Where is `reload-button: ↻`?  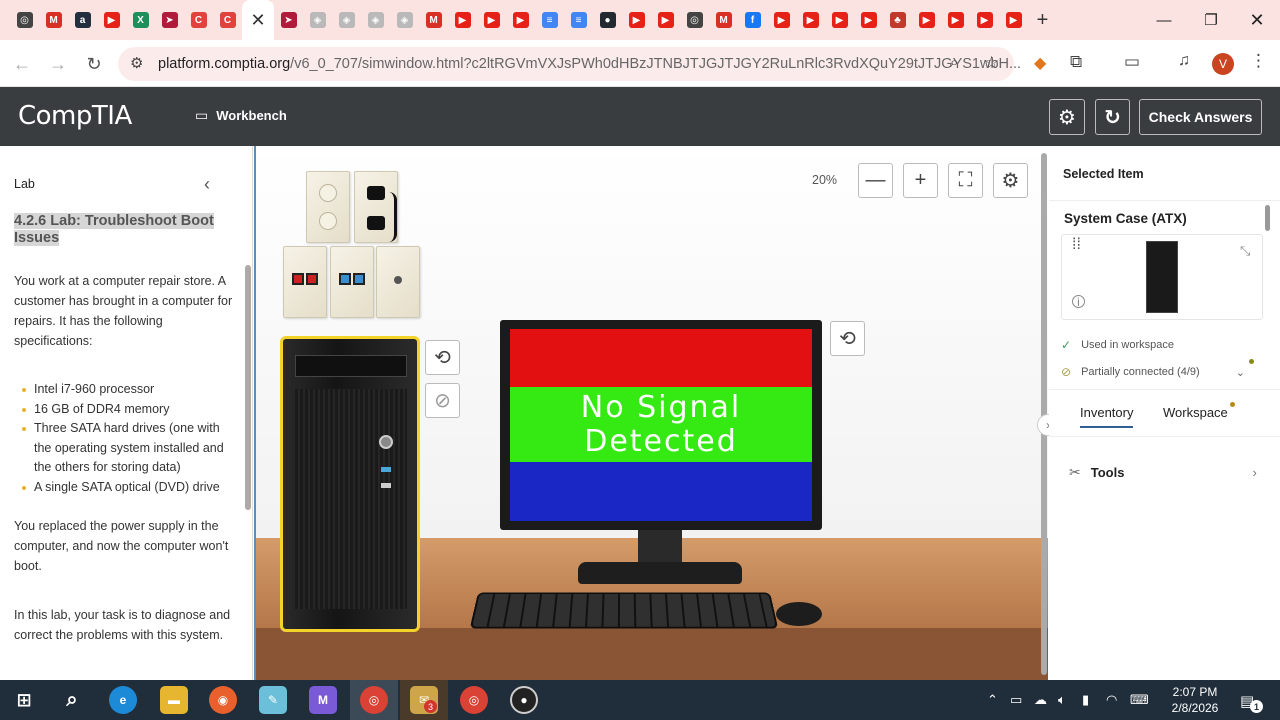
reload-button: ↻ is located at coordinates (94, 64).